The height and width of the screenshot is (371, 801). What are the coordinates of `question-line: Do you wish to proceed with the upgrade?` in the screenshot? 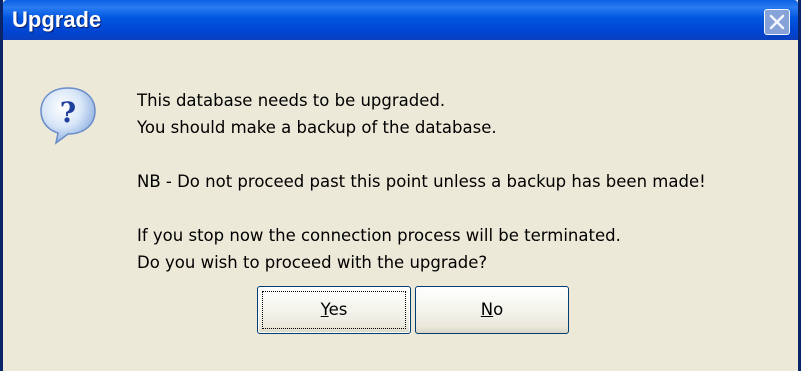 It's located at (312, 262).